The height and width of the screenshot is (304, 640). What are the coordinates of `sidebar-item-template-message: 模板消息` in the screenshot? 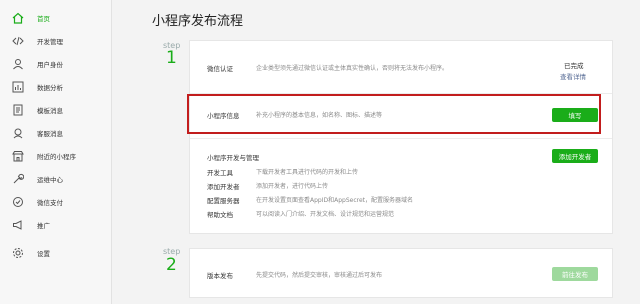 It's located at (56, 109).